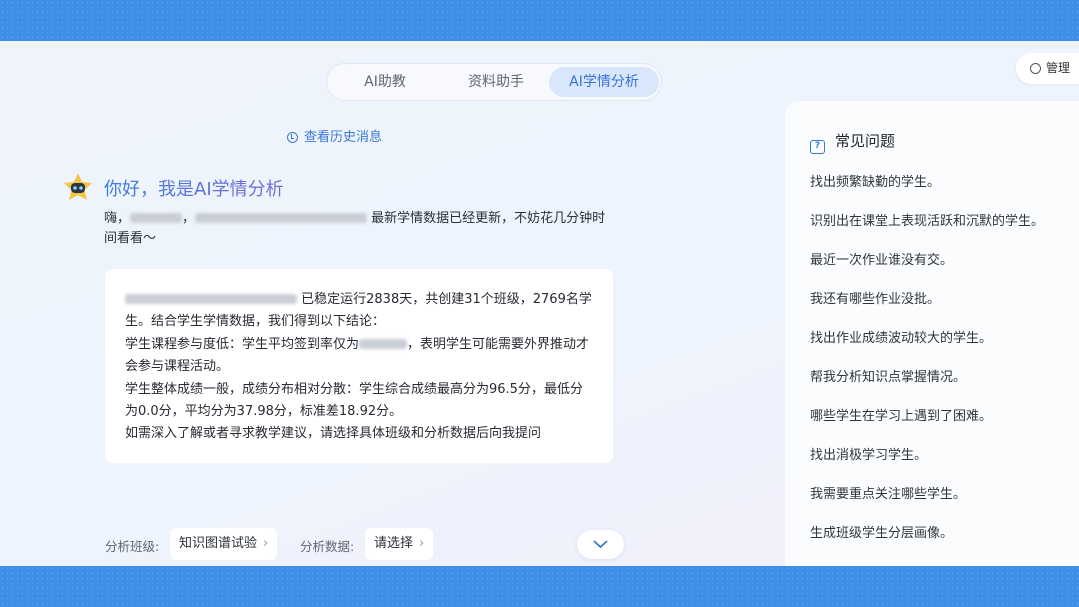 The width and height of the screenshot is (1079, 607). What do you see at coordinates (868, 453) in the screenshot?
I see `faq-item: 找出消极学习学生。` at bounding box center [868, 453].